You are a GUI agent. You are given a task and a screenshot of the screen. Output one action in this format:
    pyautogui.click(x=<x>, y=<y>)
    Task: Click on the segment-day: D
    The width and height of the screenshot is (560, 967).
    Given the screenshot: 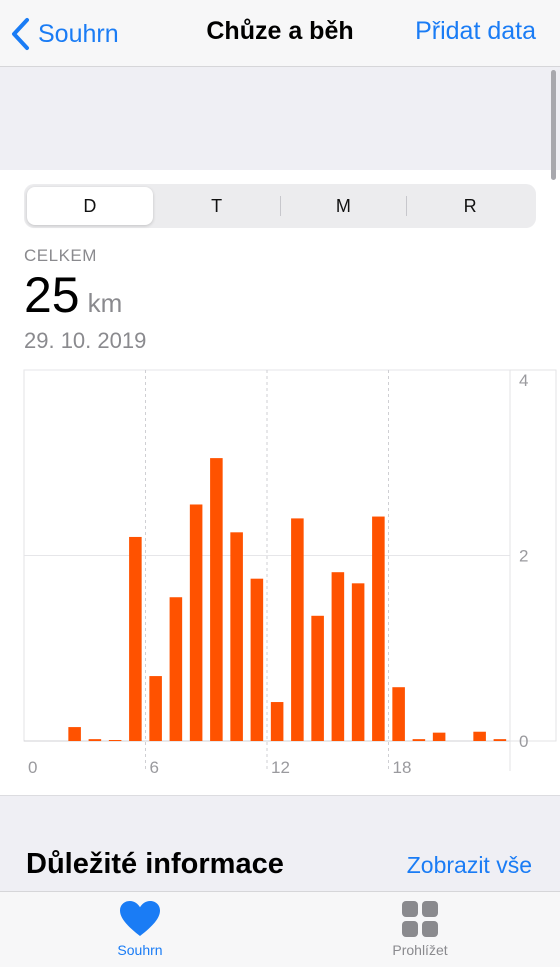 What is the action you would take?
    pyautogui.click(x=90, y=206)
    